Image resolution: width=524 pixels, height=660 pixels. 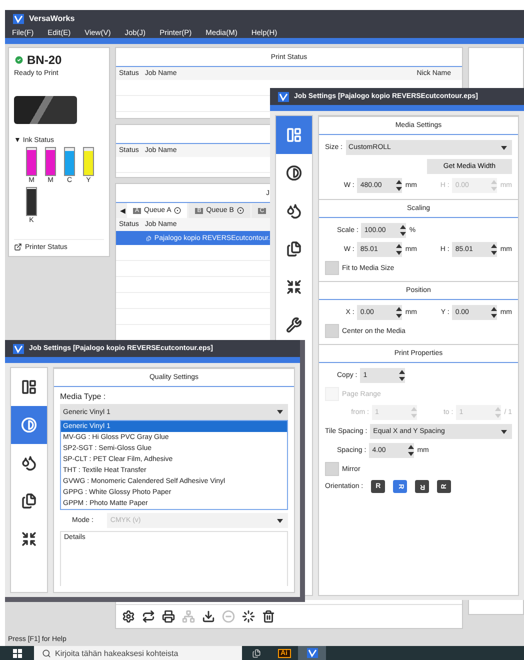 What do you see at coordinates (45, 110) in the screenshot?
I see `photo-placeholder` at bounding box center [45, 110].